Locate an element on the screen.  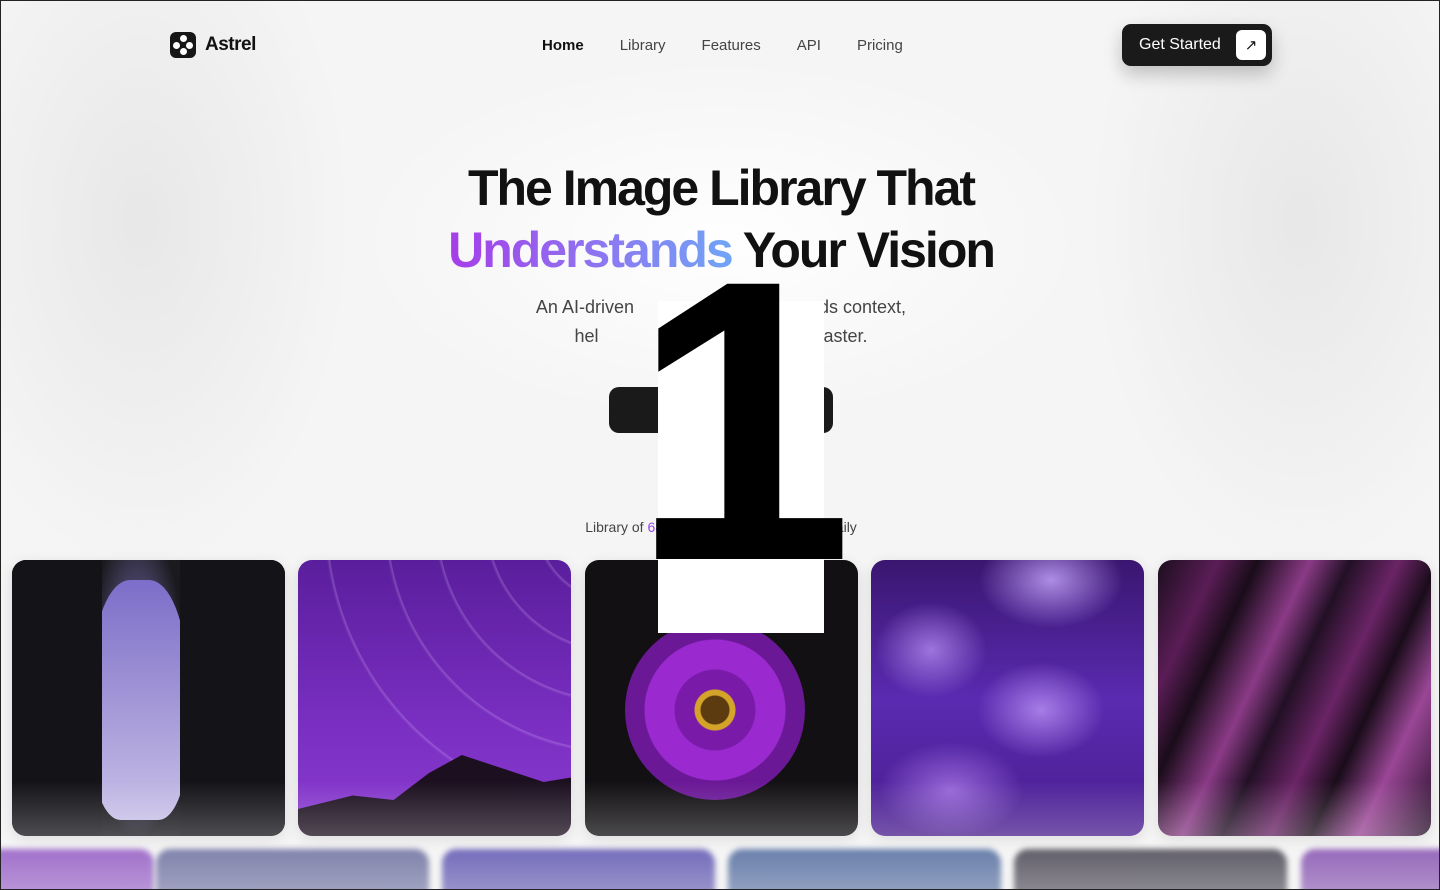
nav-features: Features is located at coordinates (731, 45).